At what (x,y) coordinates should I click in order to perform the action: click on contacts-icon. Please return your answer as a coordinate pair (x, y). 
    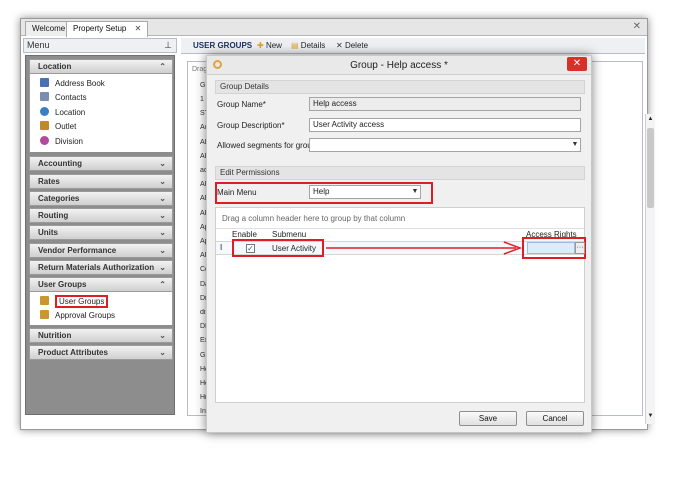
    Looking at the image, I should click on (44, 96).